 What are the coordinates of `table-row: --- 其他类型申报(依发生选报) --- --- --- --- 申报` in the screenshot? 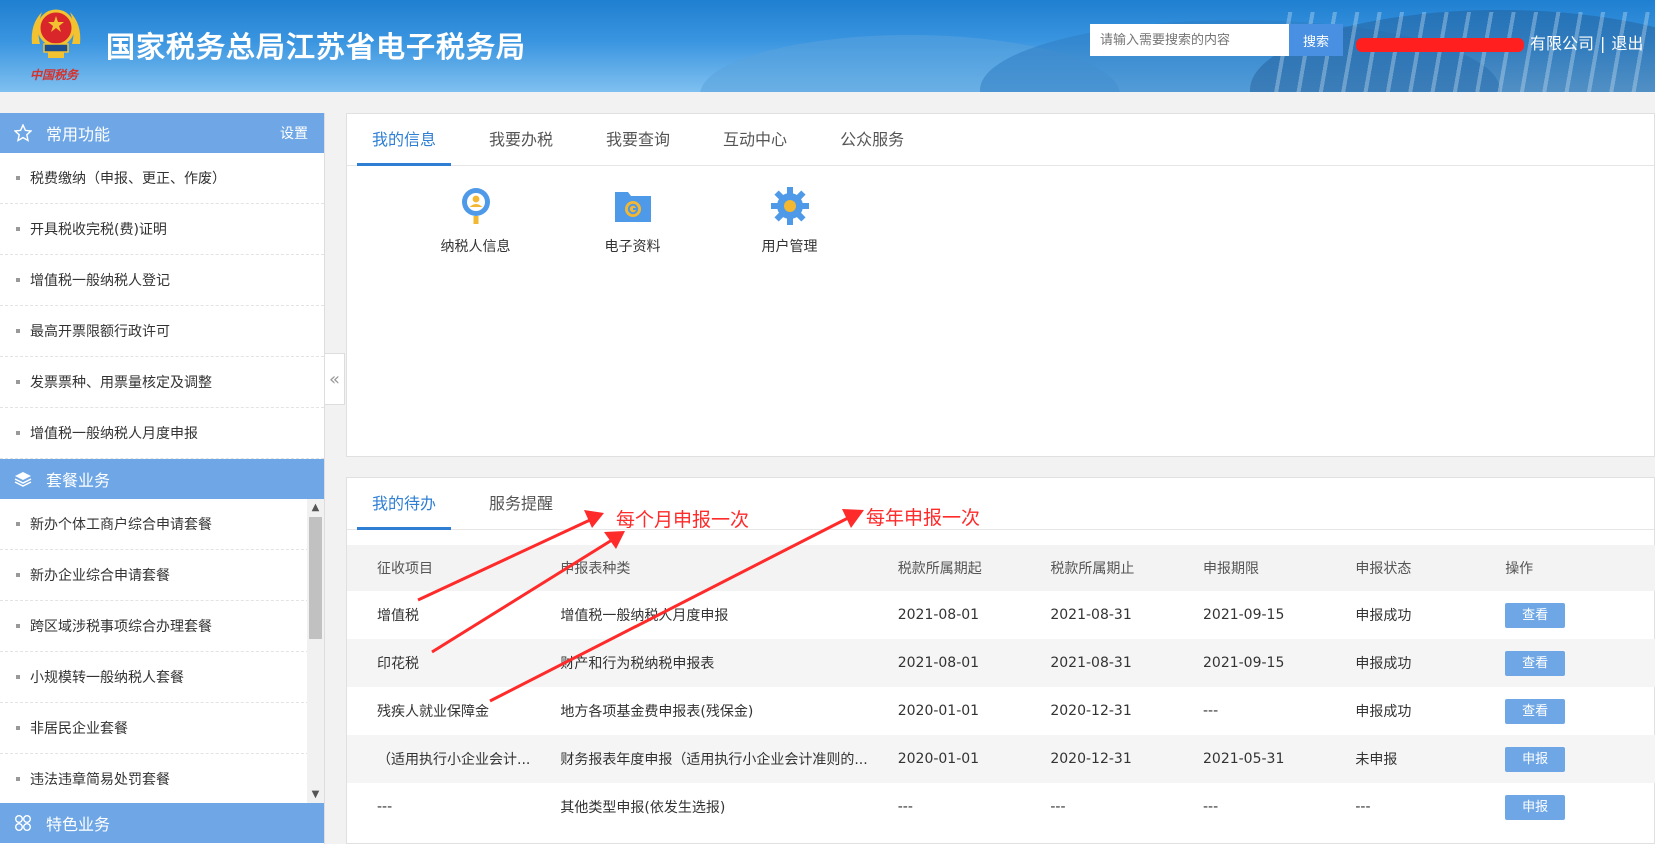 It's located at (1001, 807).